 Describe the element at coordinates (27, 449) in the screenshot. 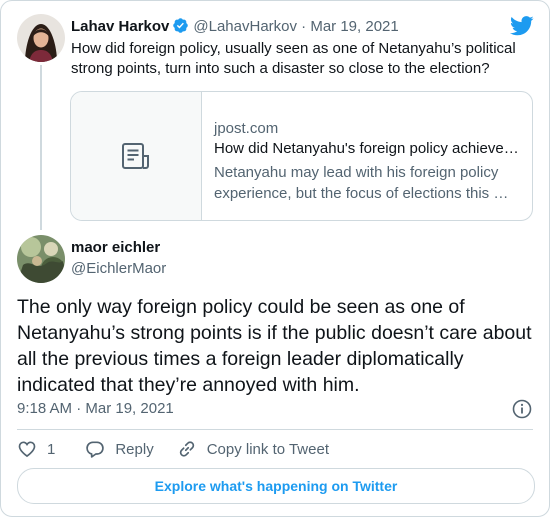

I see `heart-icon` at that location.